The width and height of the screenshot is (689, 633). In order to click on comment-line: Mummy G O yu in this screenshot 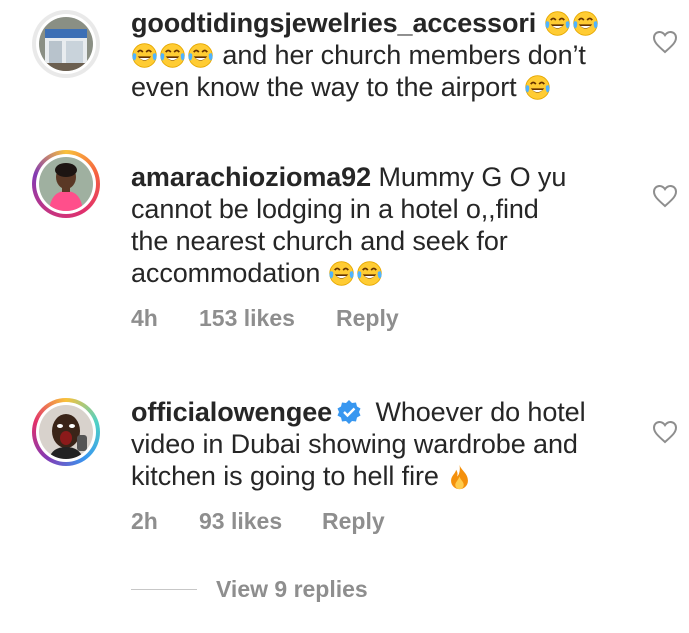, I will do `click(472, 177)`.